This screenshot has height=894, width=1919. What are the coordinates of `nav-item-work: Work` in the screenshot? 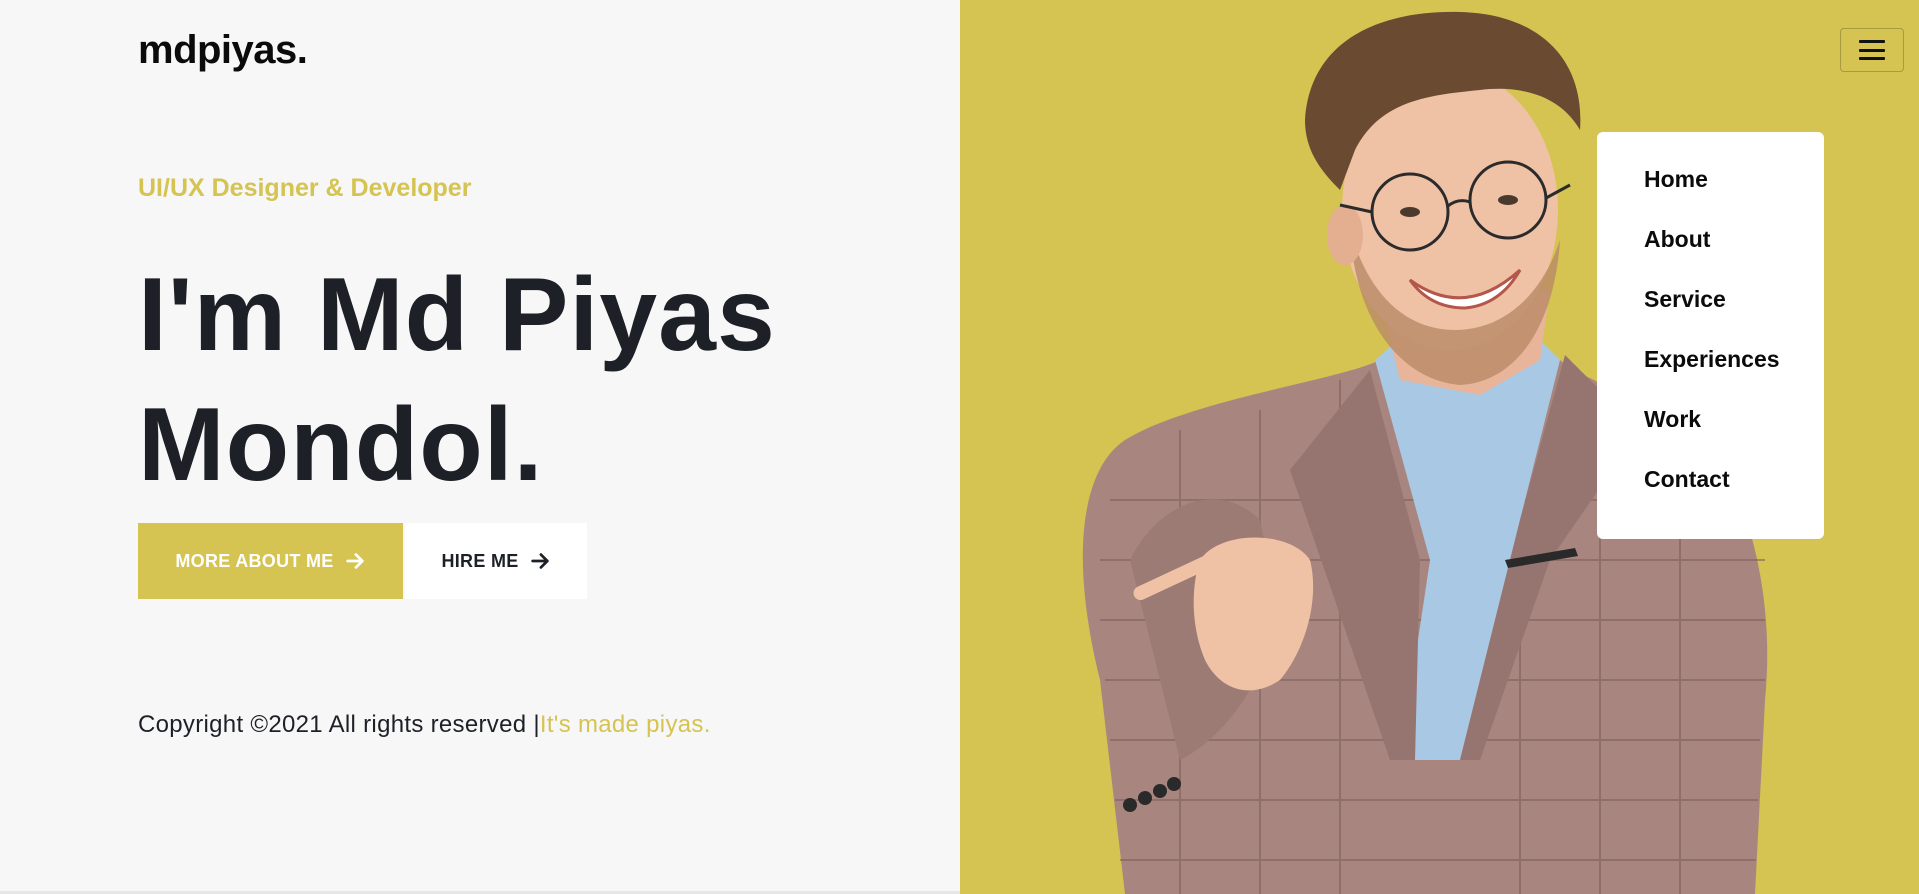 It's located at (1734, 436).